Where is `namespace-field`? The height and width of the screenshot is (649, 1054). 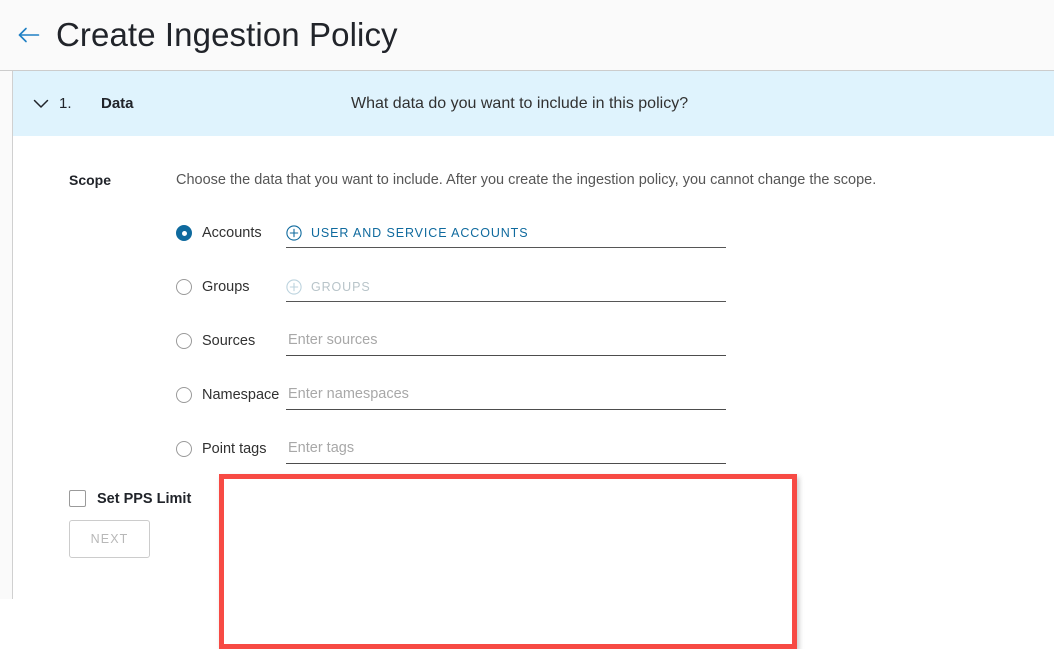
namespace-field is located at coordinates (506, 395).